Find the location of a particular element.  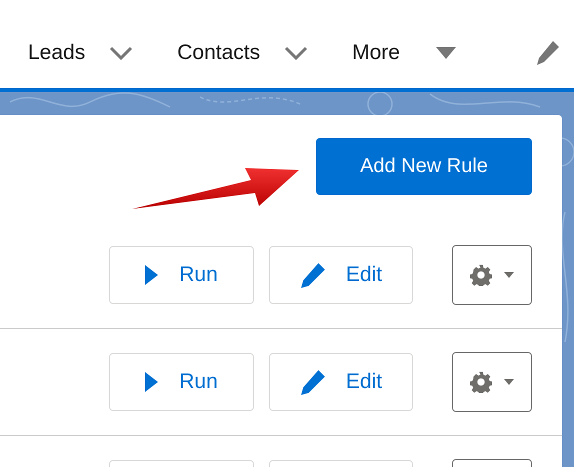

nav-tab: Leads is located at coordinates (57, 53).